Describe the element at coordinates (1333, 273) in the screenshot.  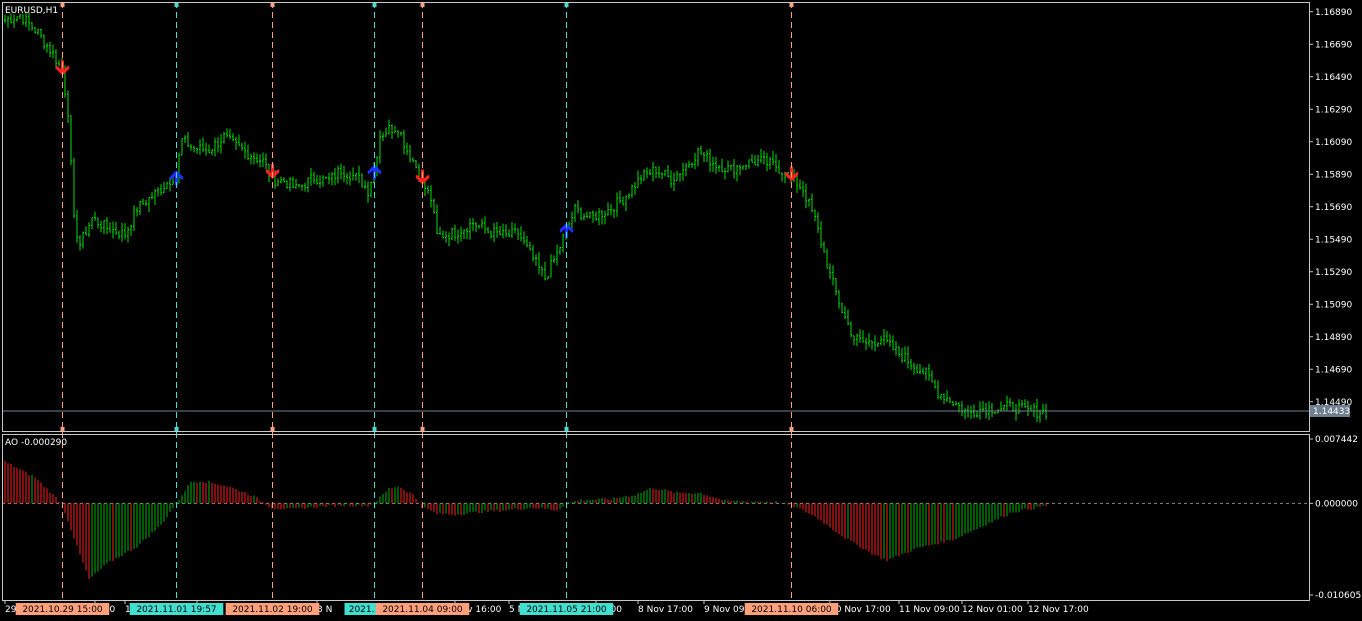
I see `price-tick-label: 1.15290` at that location.